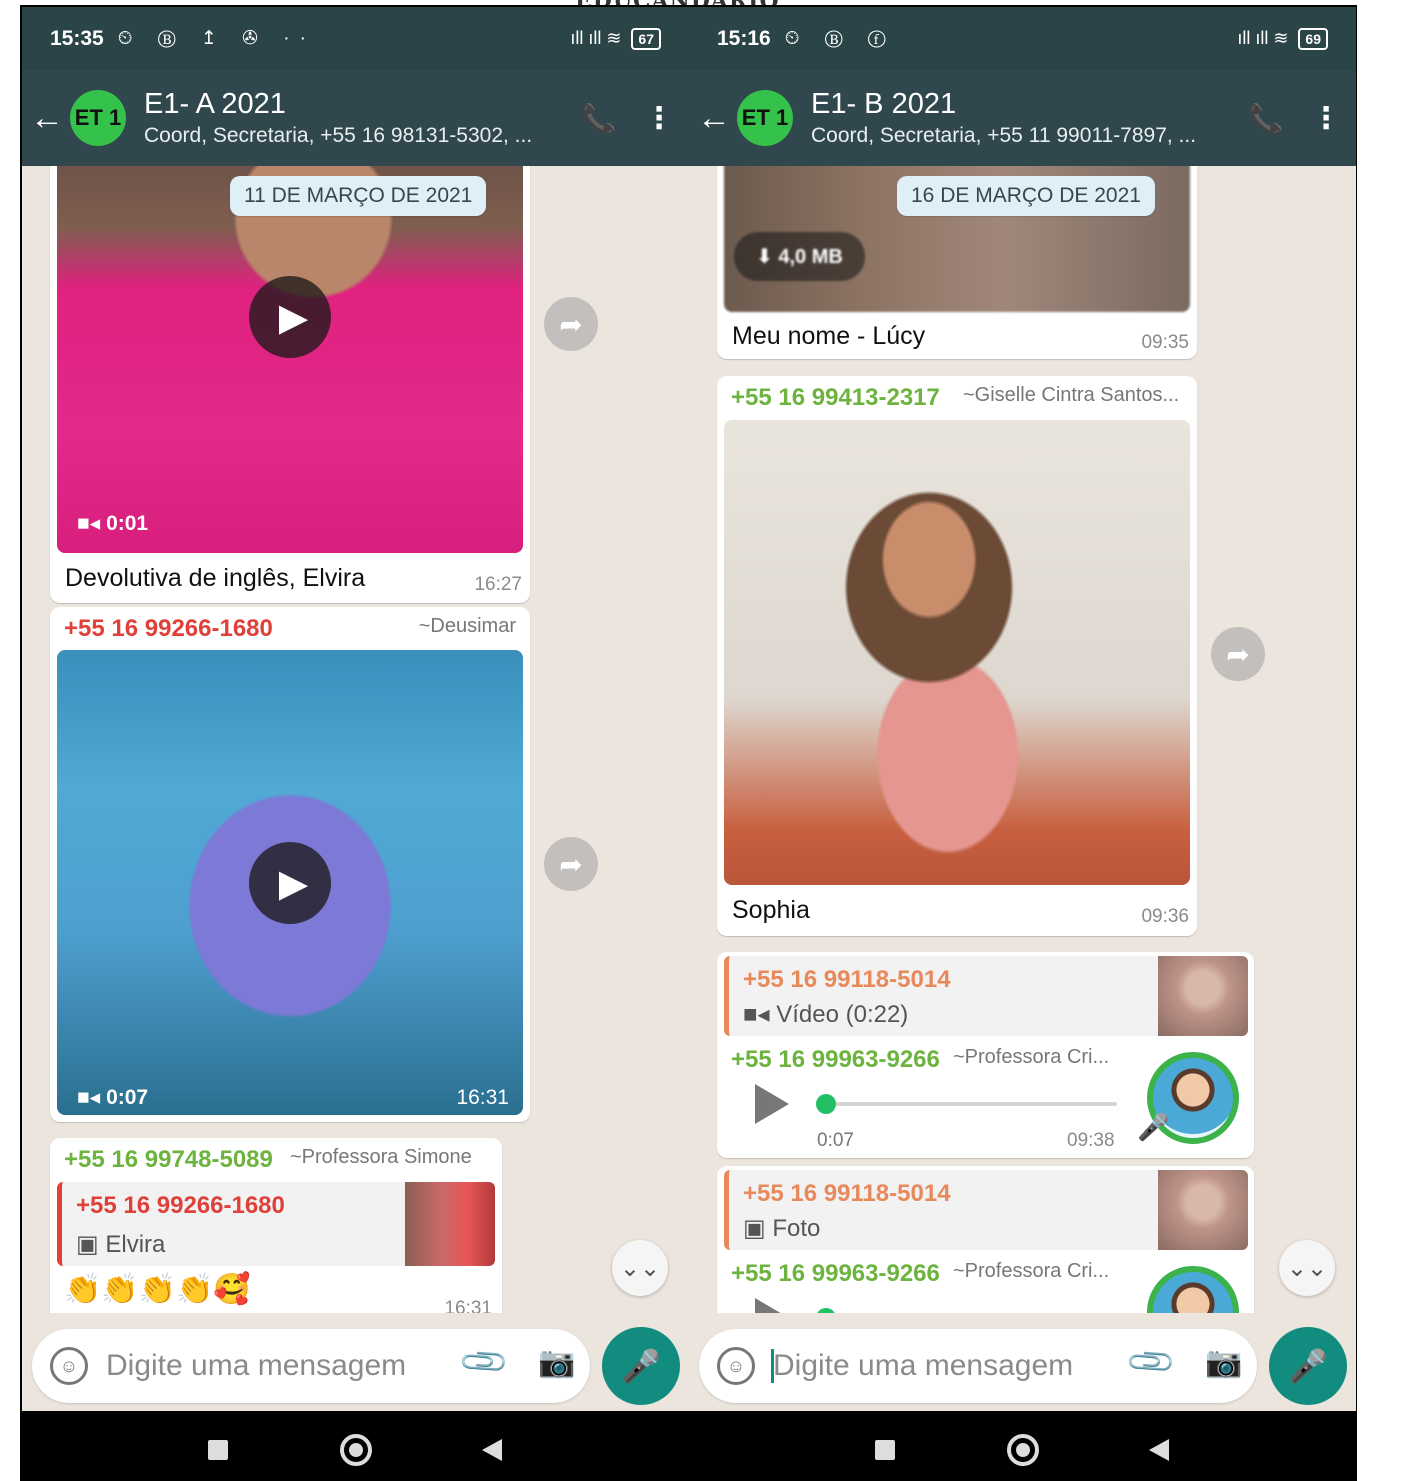  What do you see at coordinates (120, 1244) in the screenshot?
I see `quoted-text: ▣ Elvira` at bounding box center [120, 1244].